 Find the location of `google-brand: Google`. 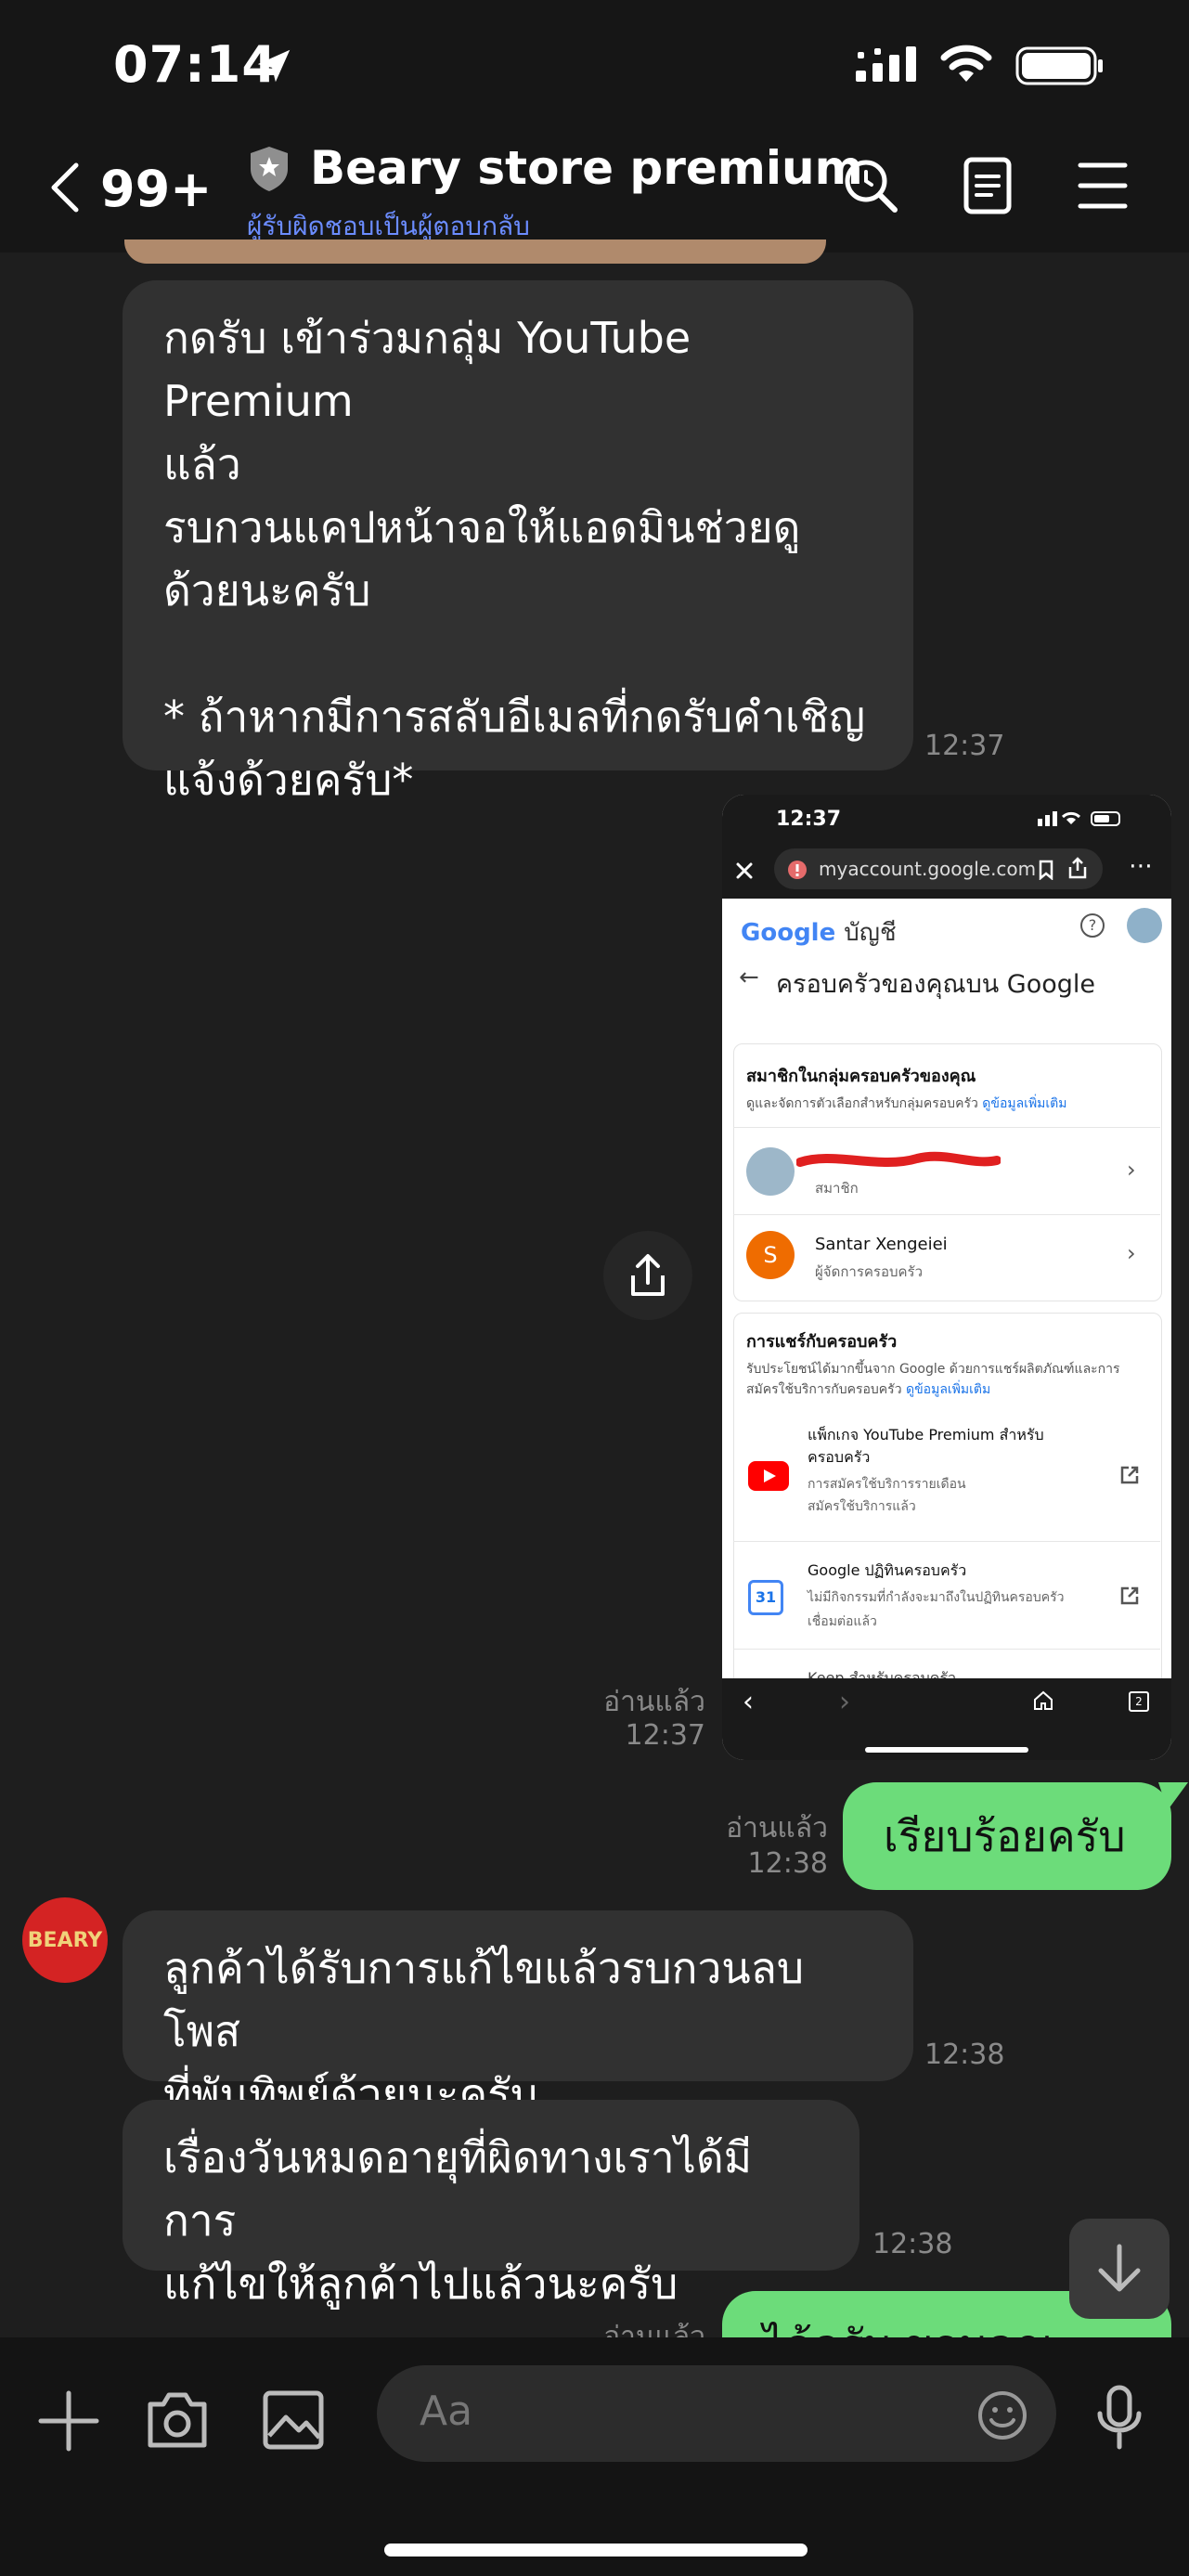

google-brand: Google is located at coordinates (788, 933).